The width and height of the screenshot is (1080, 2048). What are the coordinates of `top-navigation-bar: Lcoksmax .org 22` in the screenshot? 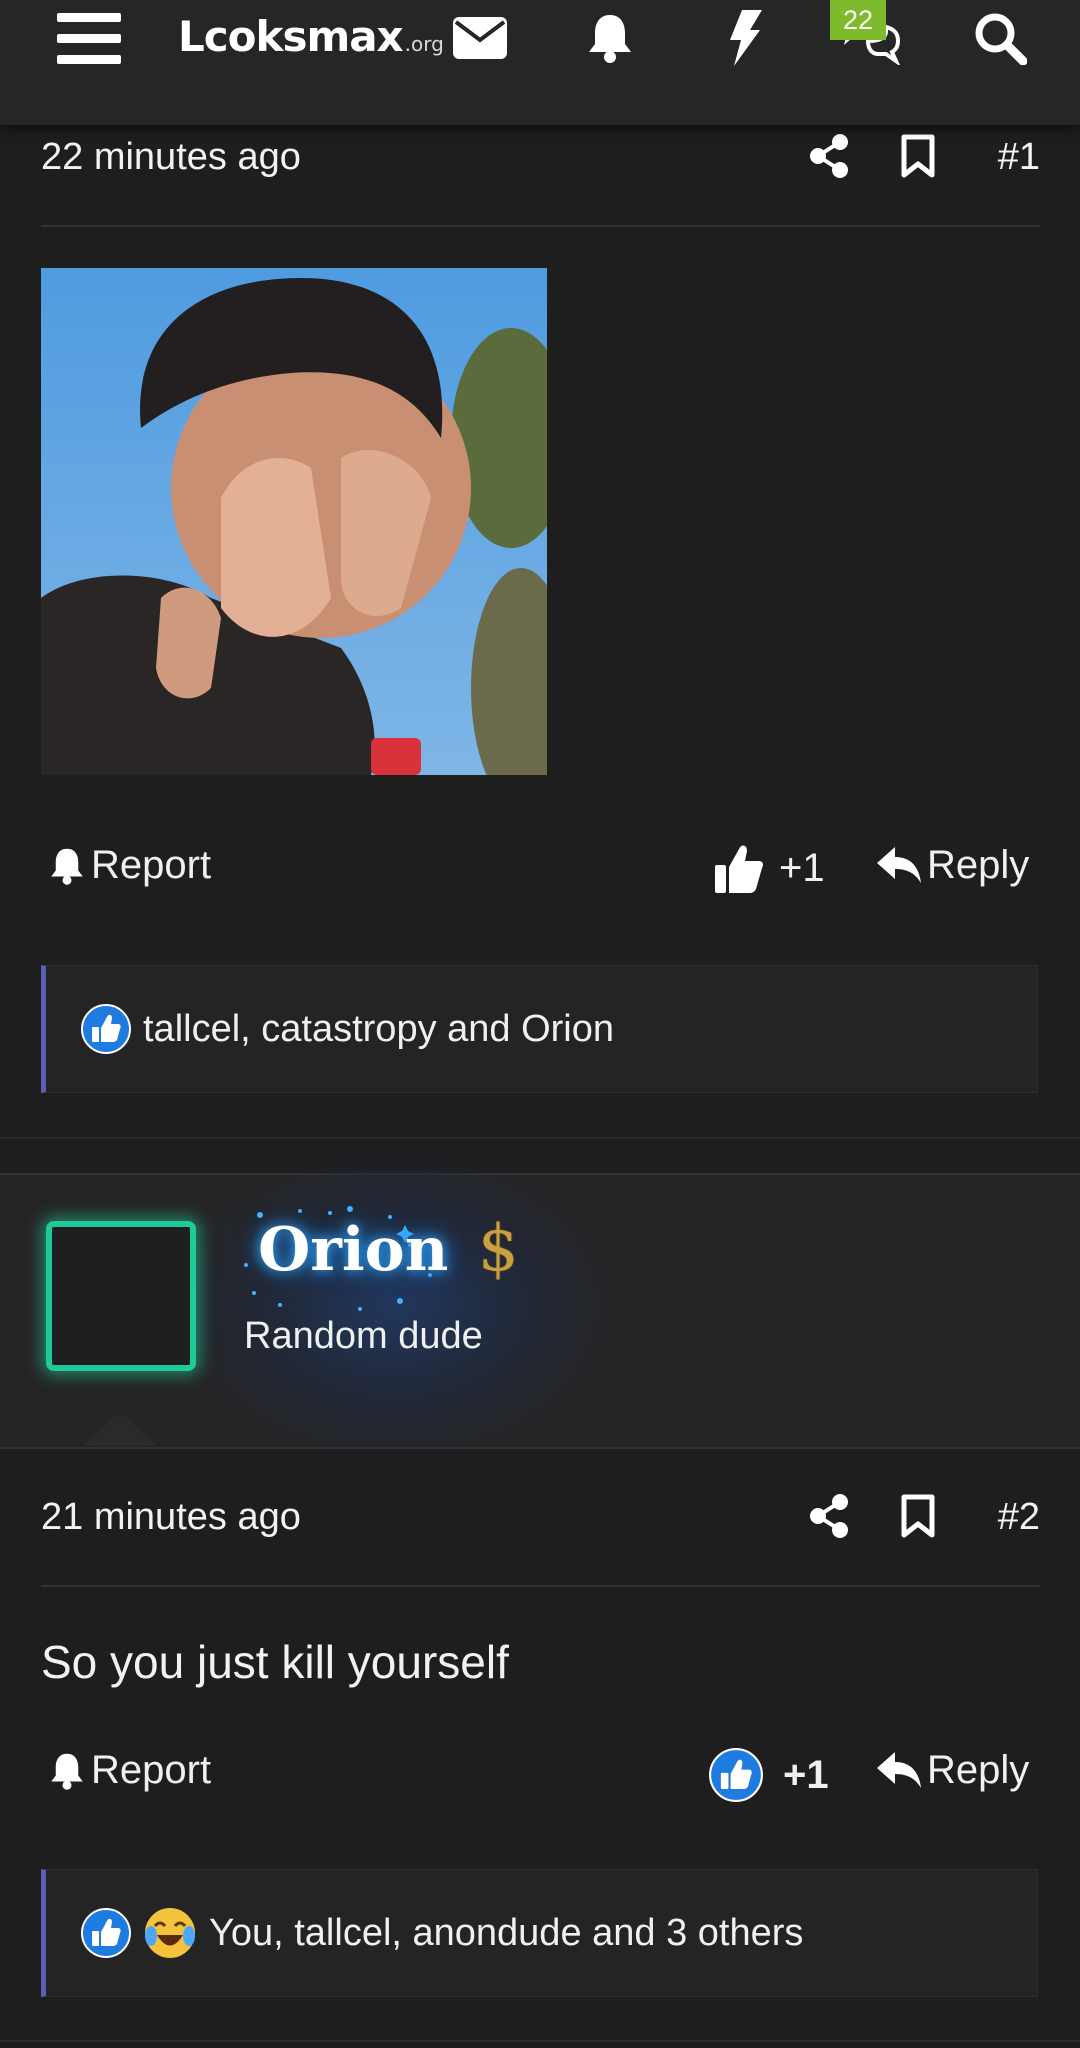 It's located at (540, 62).